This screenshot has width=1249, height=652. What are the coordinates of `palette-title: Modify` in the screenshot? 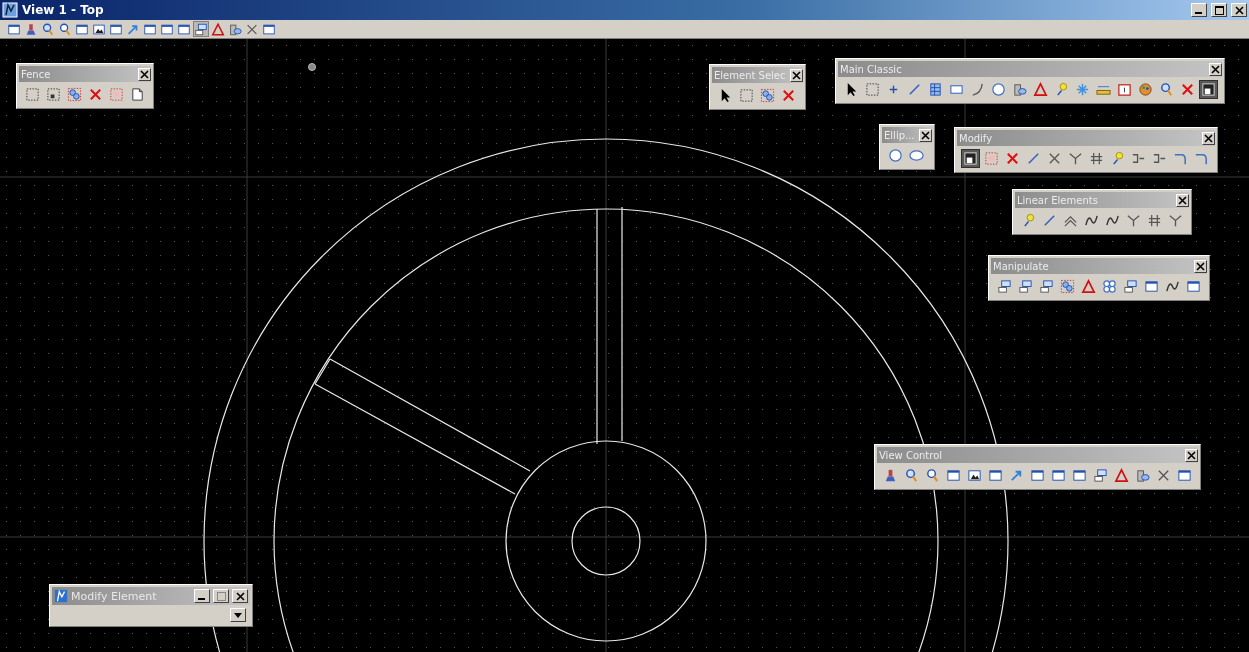 It's located at (976, 138).